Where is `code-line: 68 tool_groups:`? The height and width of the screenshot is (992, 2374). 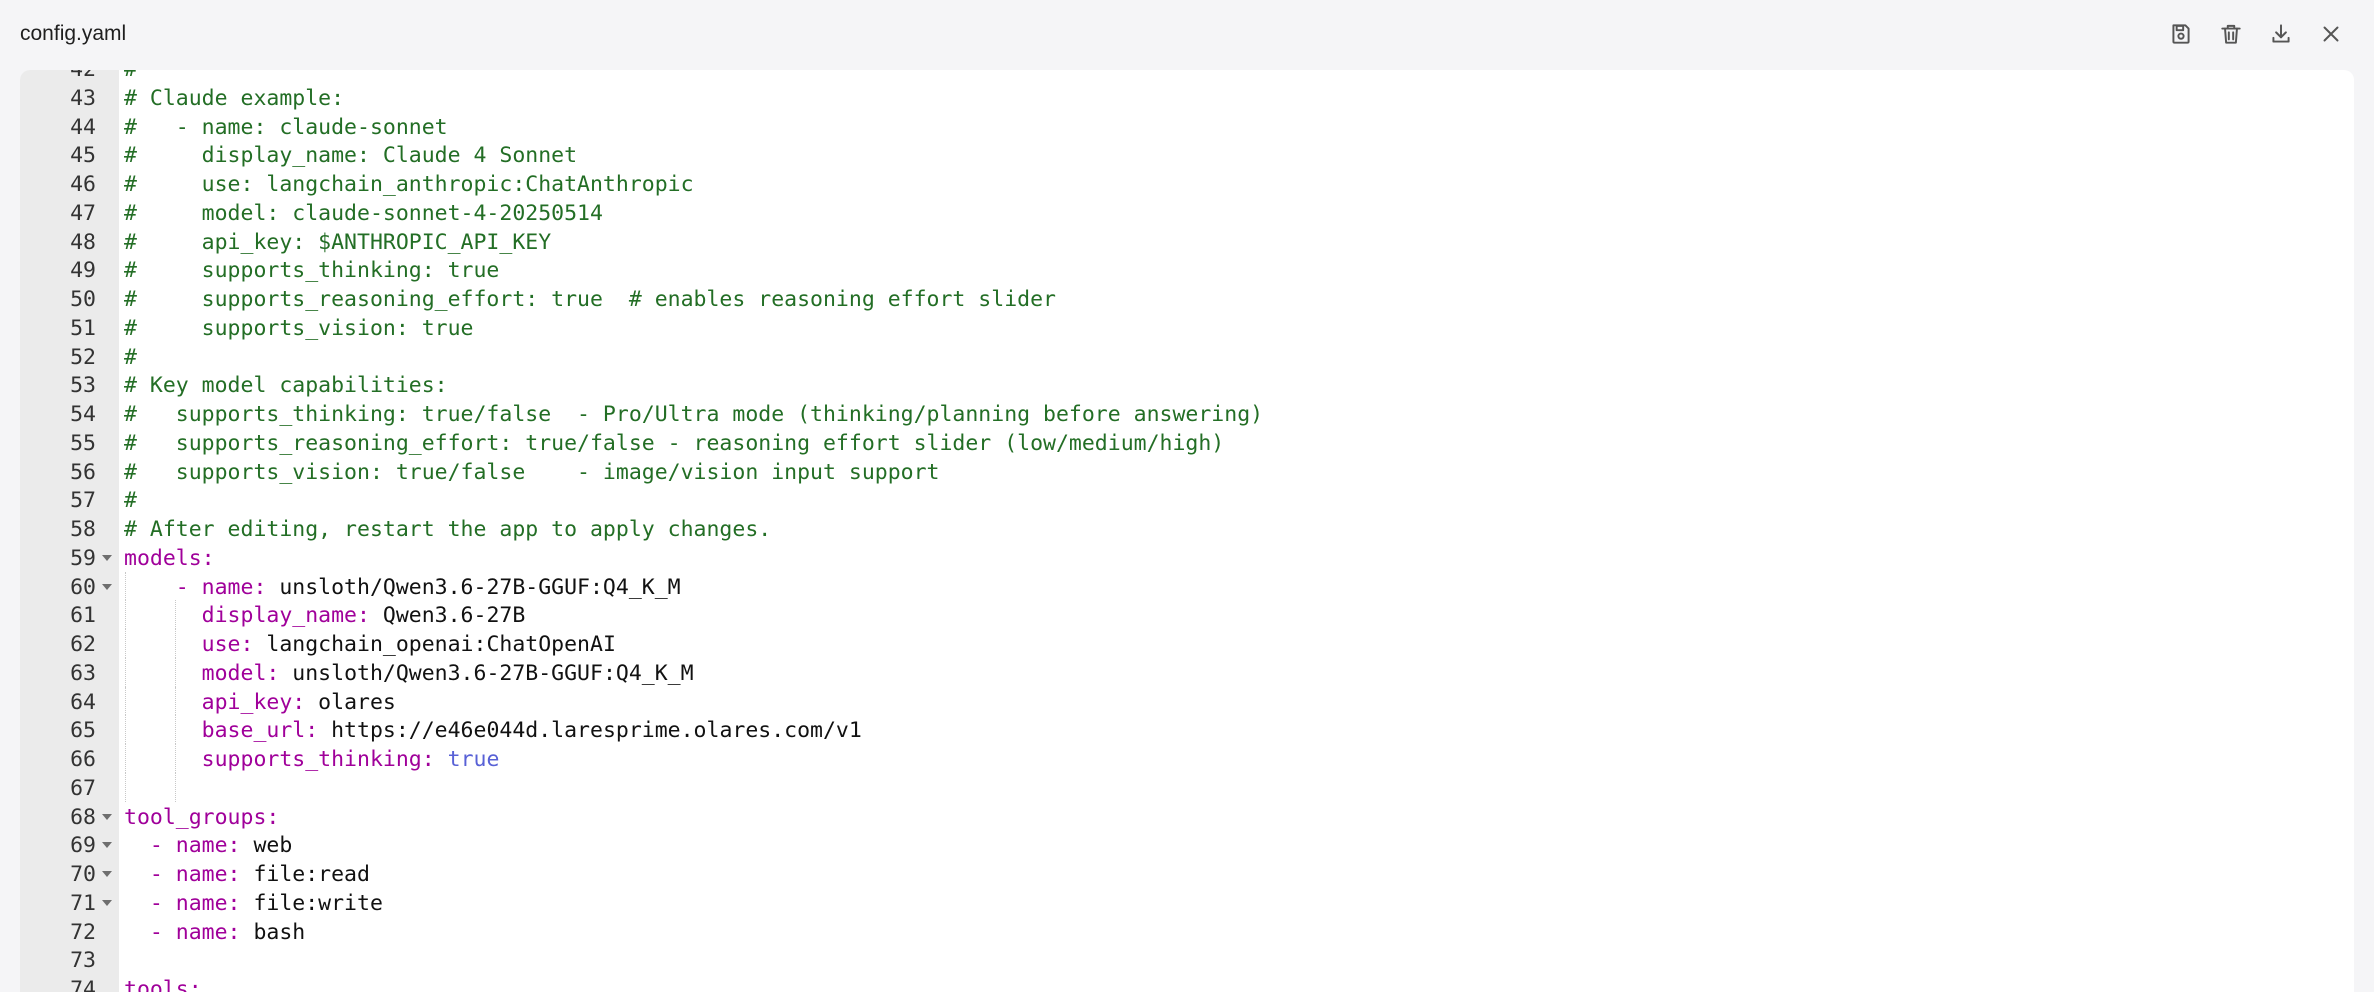 code-line: 68 tool_groups: is located at coordinates (1187, 816).